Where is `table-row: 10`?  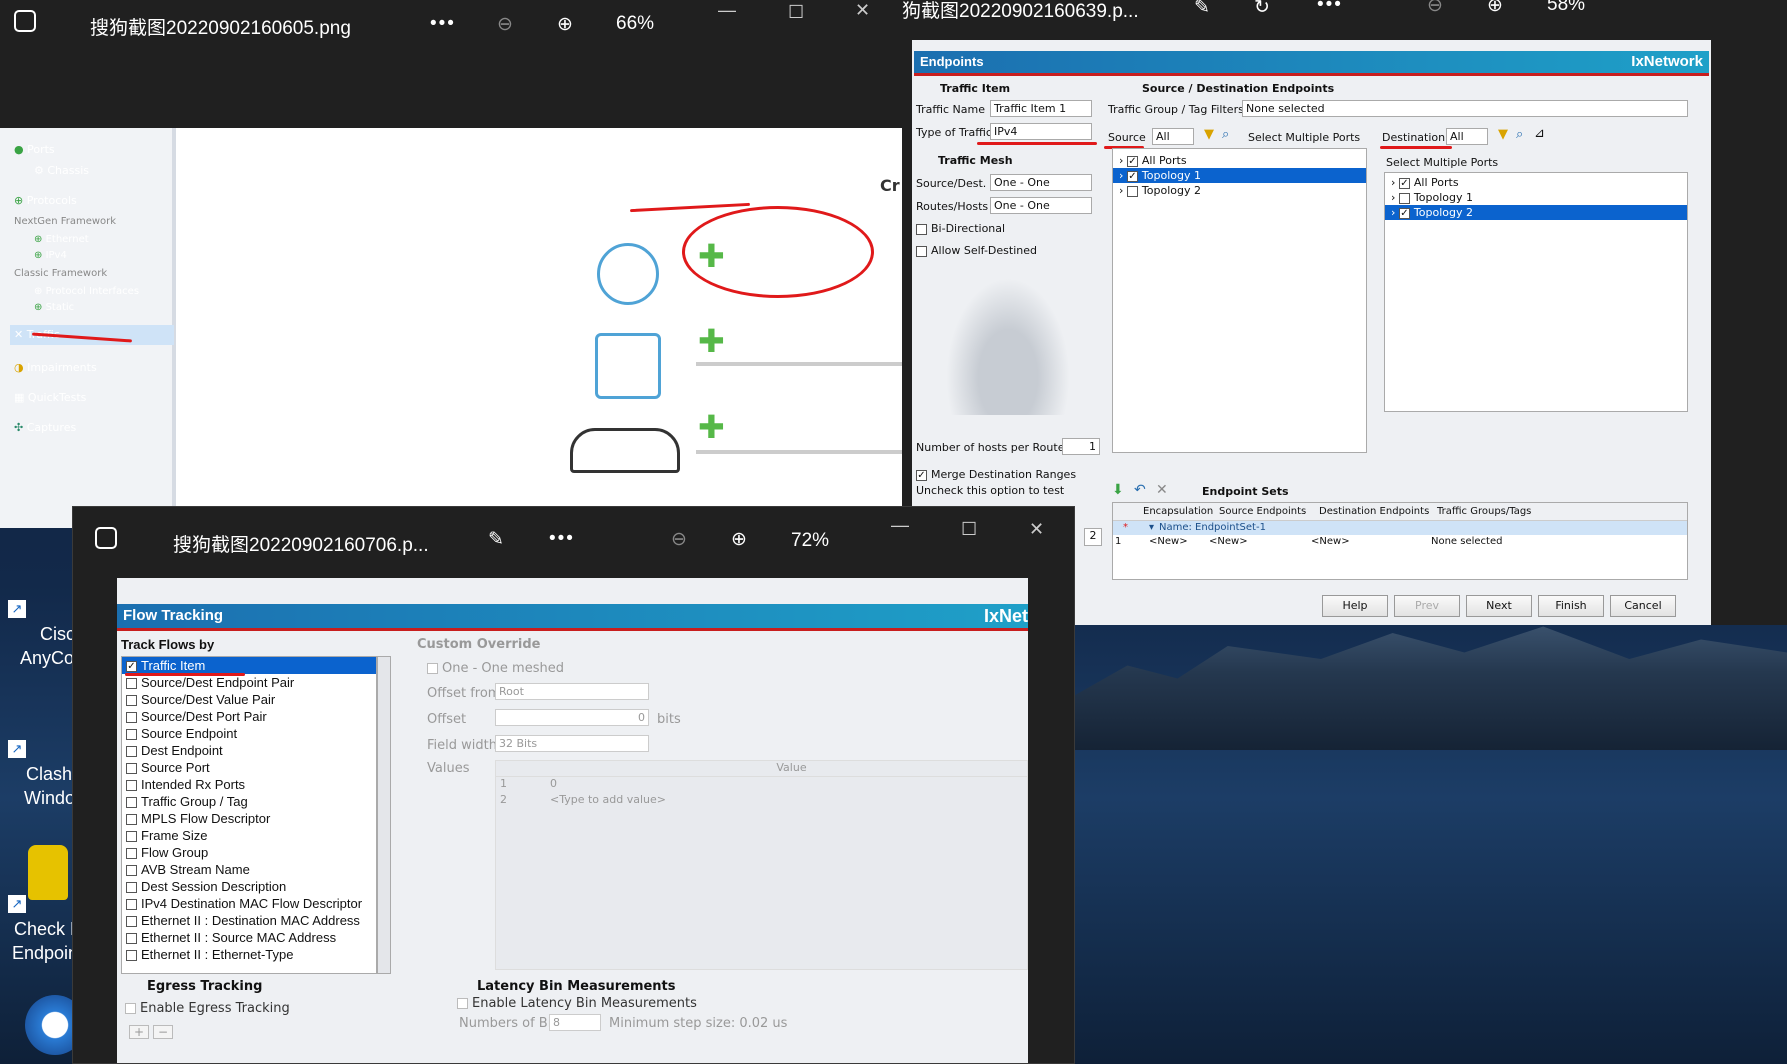 table-row: 10 is located at coordinates (761, 785).